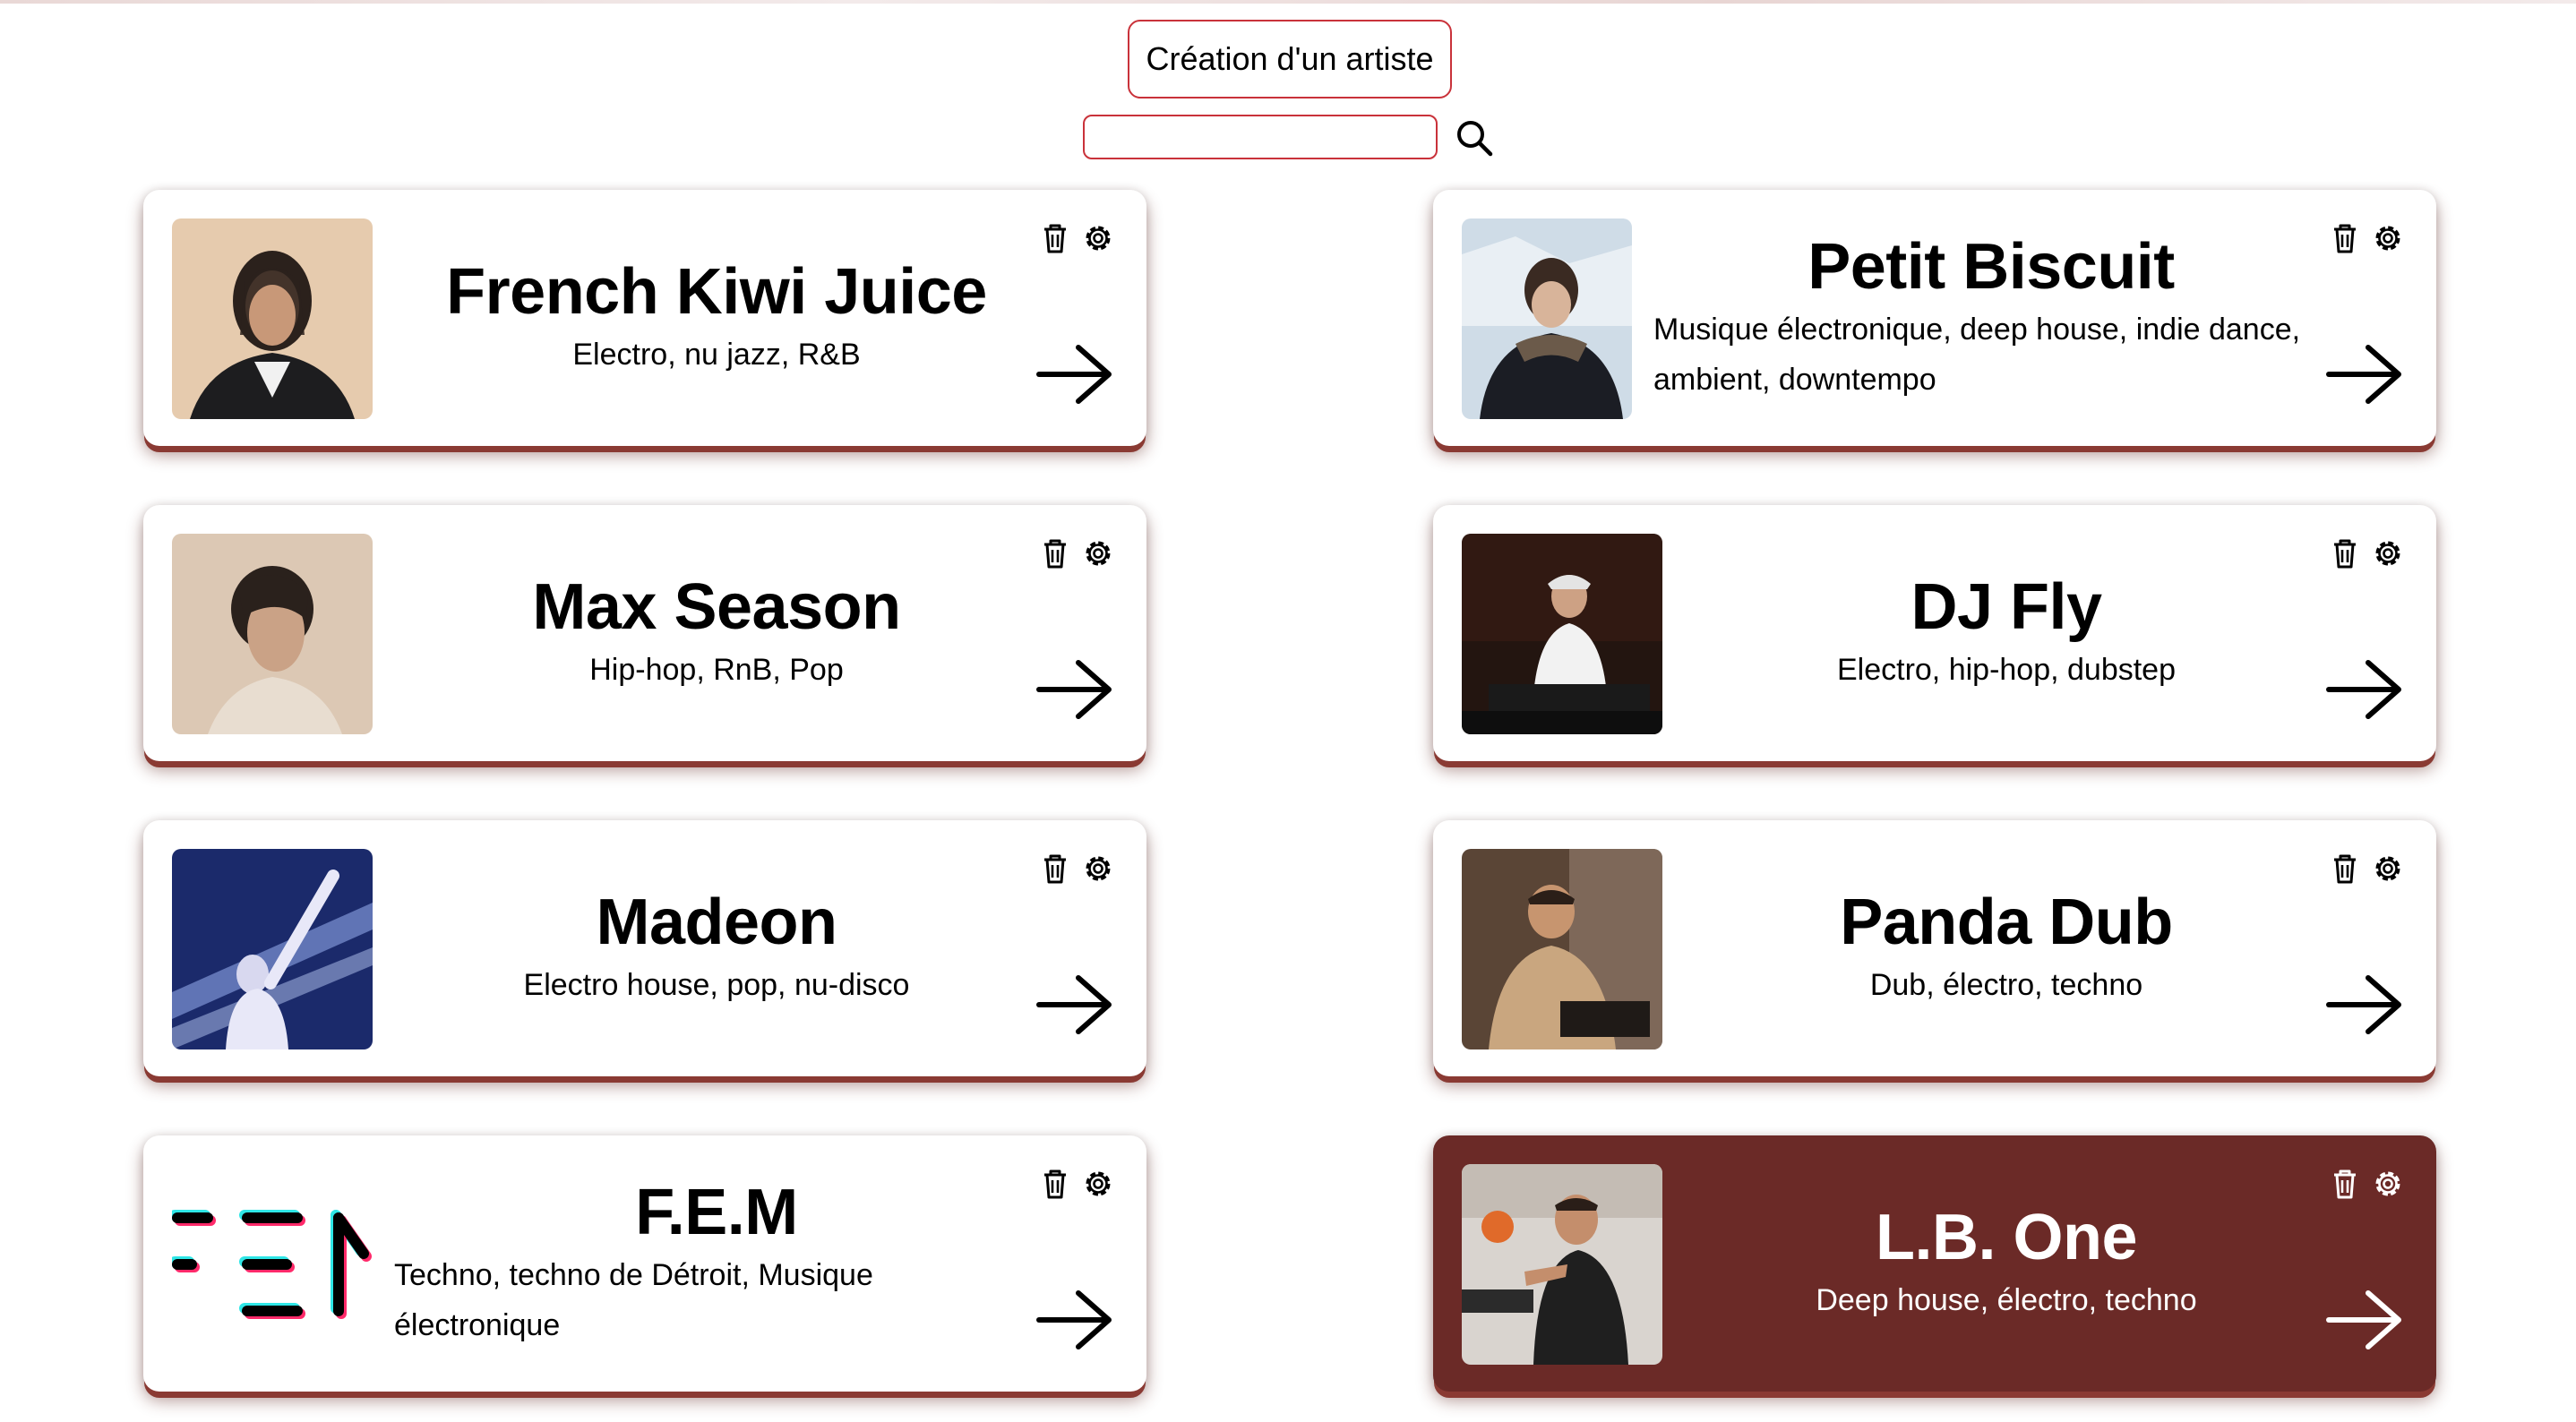 Image resolution: width=2576 pixels, height=1422 pixels. I want to click on artist-name: French Kiwi Juice, so click(716, 292).